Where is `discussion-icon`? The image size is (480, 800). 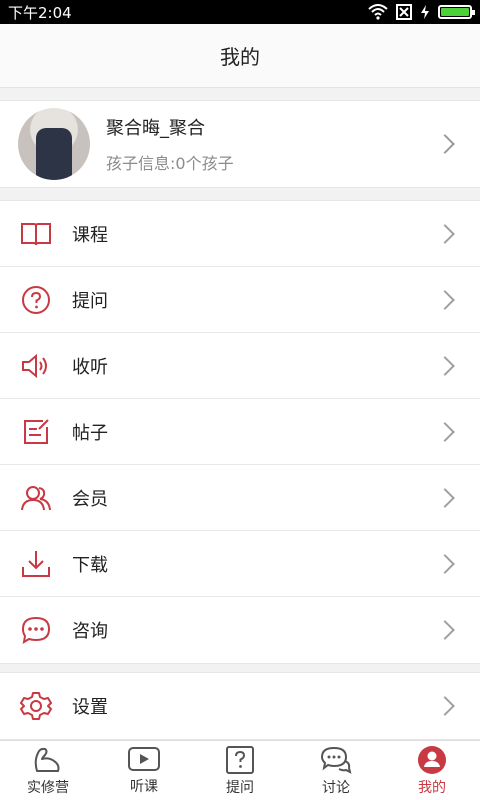 discussion-icon is located at coordinates (336, 760).